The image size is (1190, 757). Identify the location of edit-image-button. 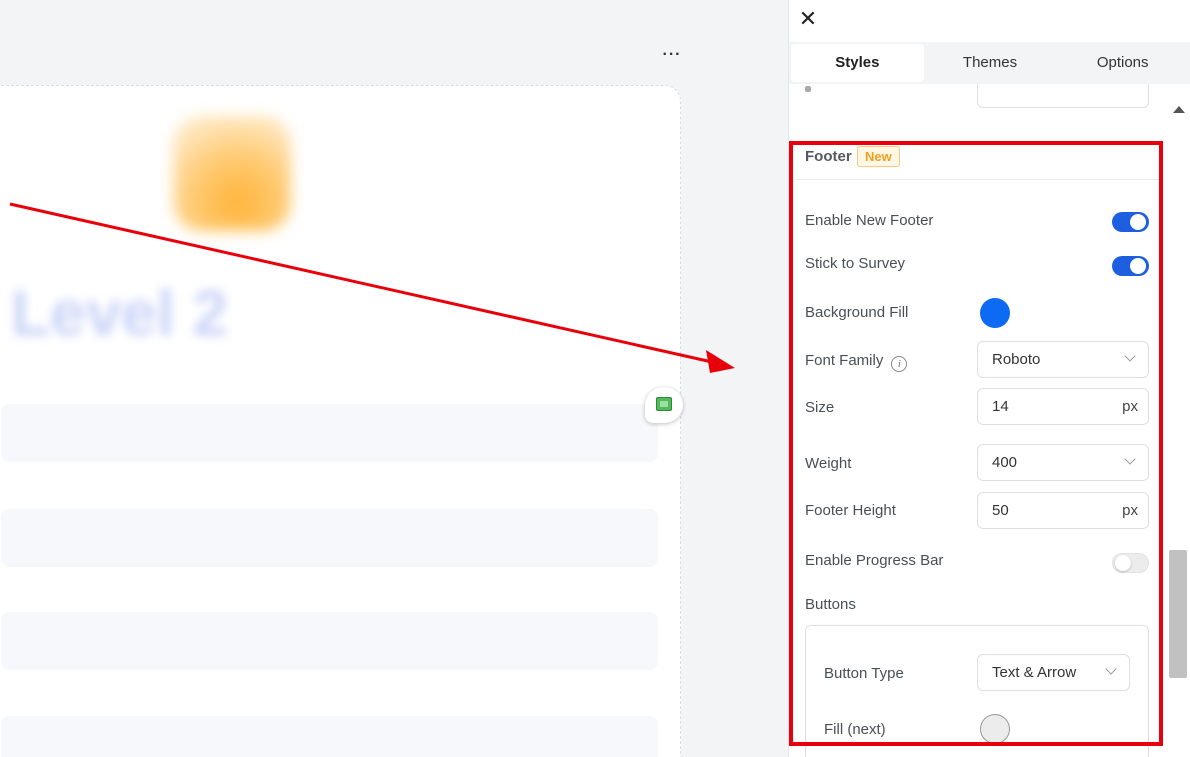
(664, 405).